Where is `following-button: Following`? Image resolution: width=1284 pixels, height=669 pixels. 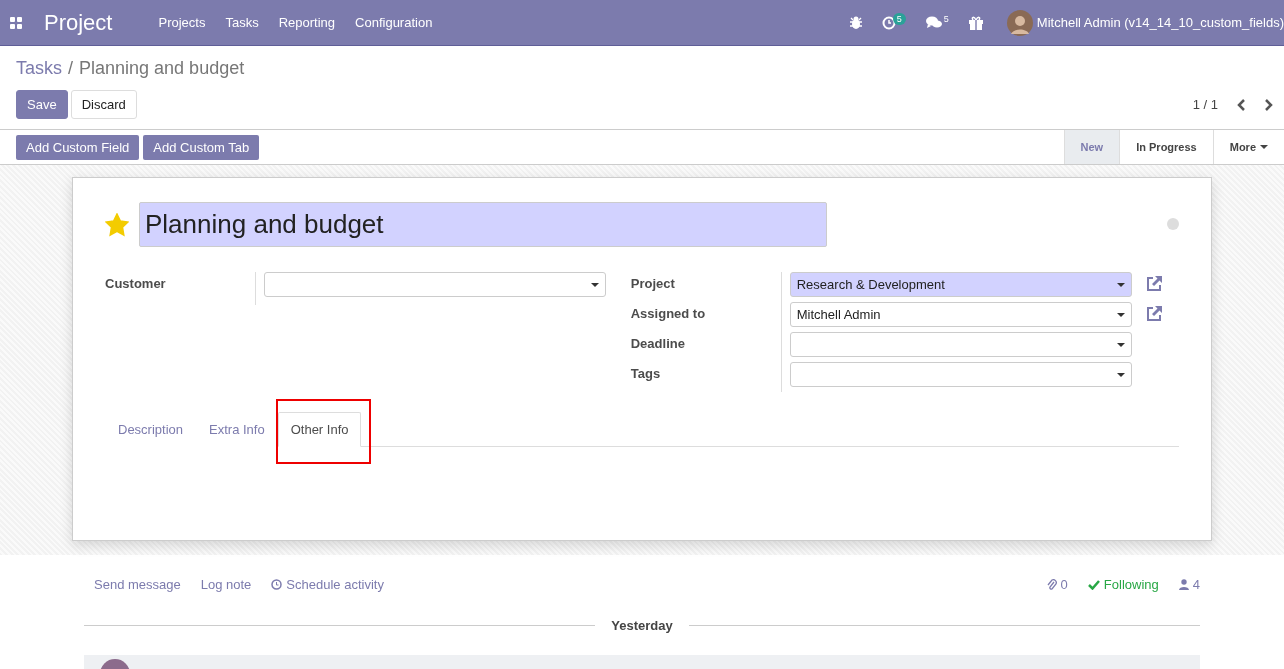
following-button: Following is located at coordinates (1123, 584).